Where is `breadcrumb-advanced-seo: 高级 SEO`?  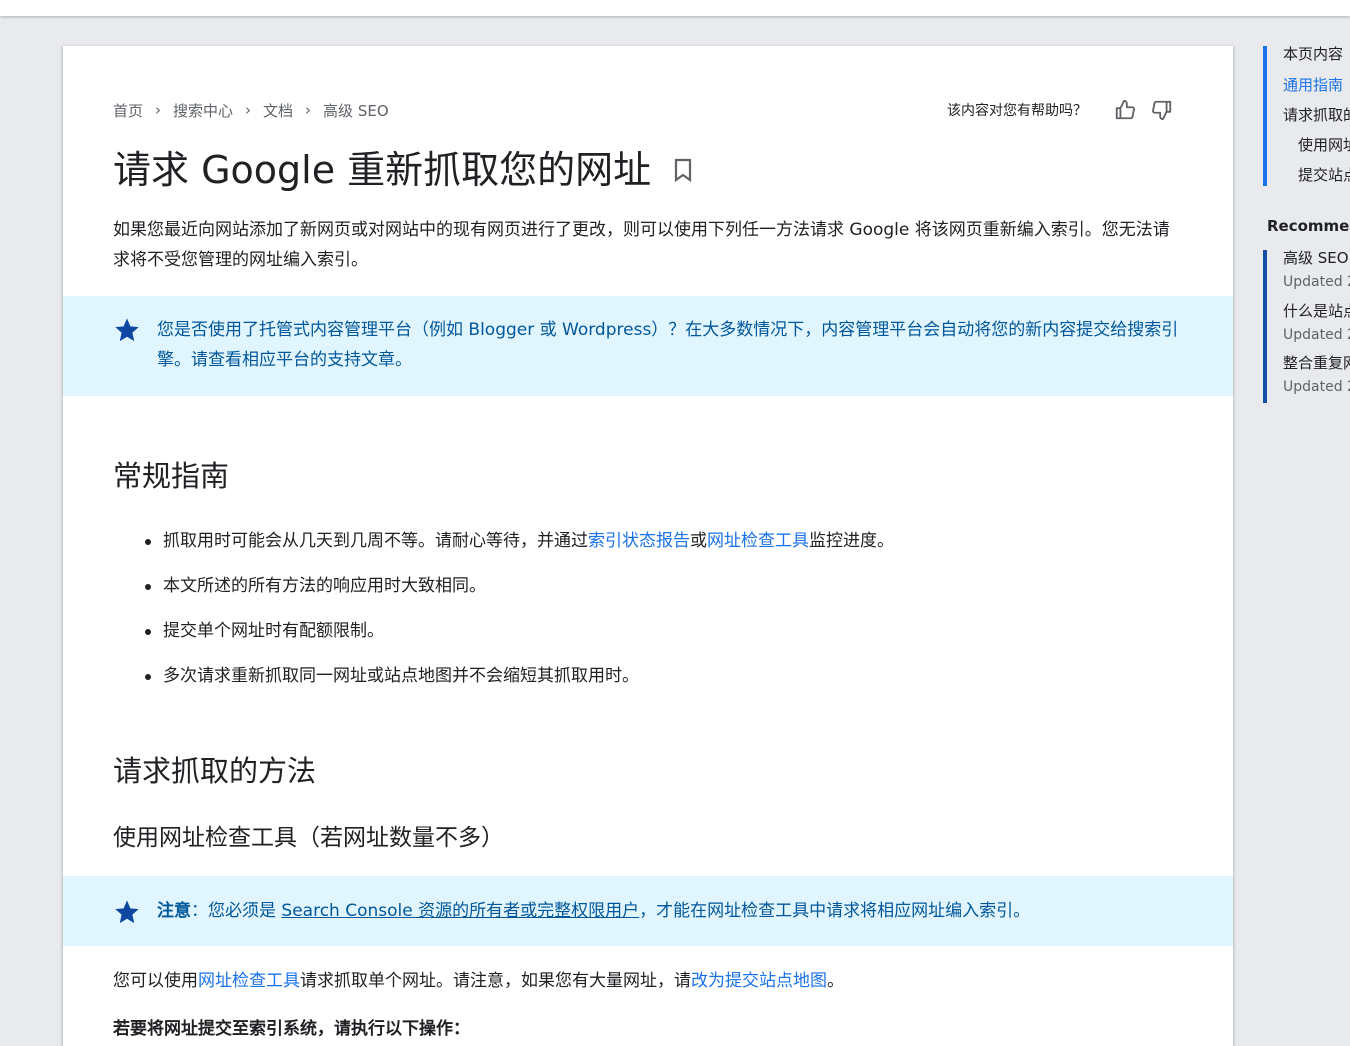
breadcrumb-advanced-seo: 高级 SEO is located at coordinates (356, 110).